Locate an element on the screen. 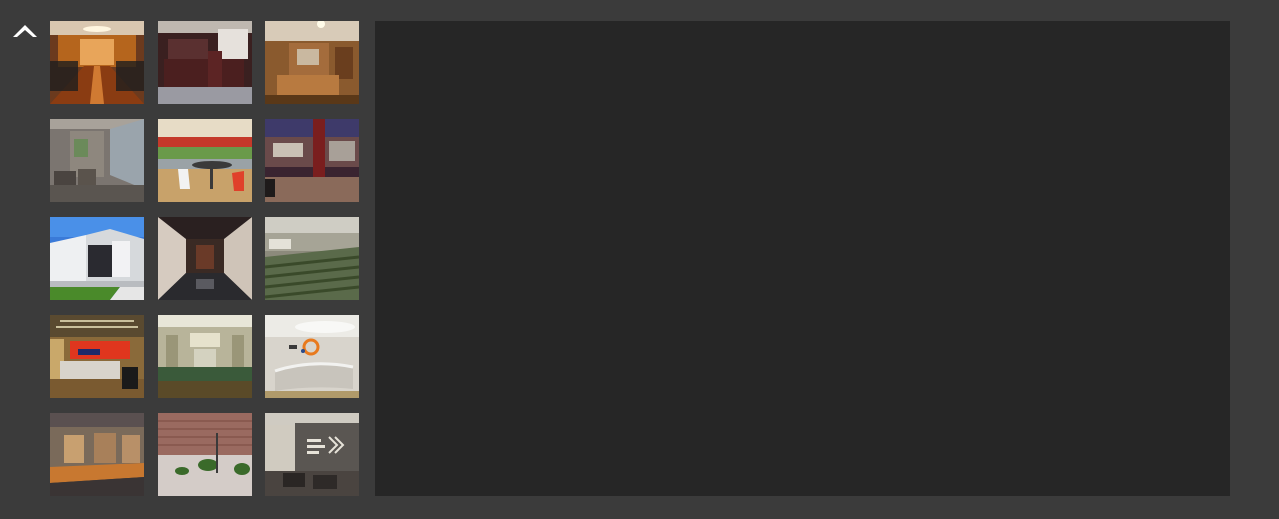  thumbnail-corridor-seating is located at coordinates (97, 160).